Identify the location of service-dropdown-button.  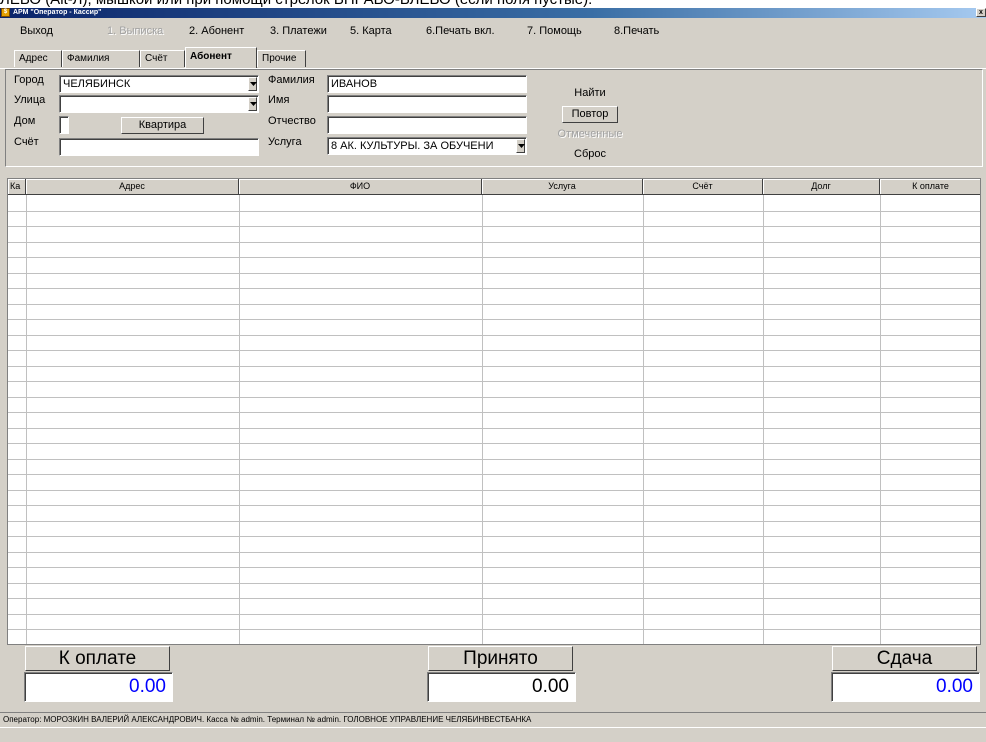
(520, 146).